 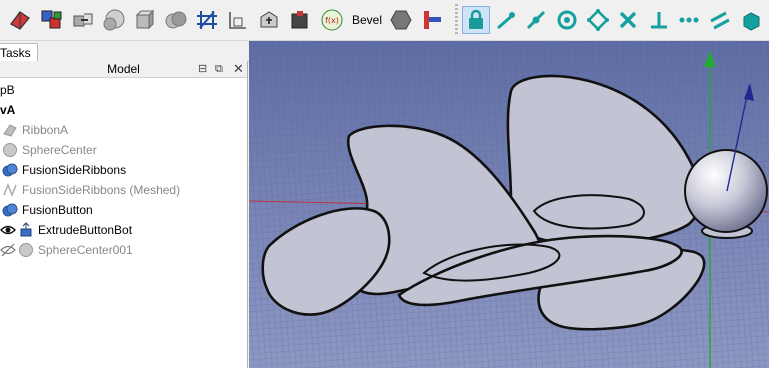 What do you see at coordinates (123, 190) in the screenshot?
I see `tree-item-fusionsideribbons-meshed: FusionSideRibbons (Meshed)` at bounding box center [123, 190].